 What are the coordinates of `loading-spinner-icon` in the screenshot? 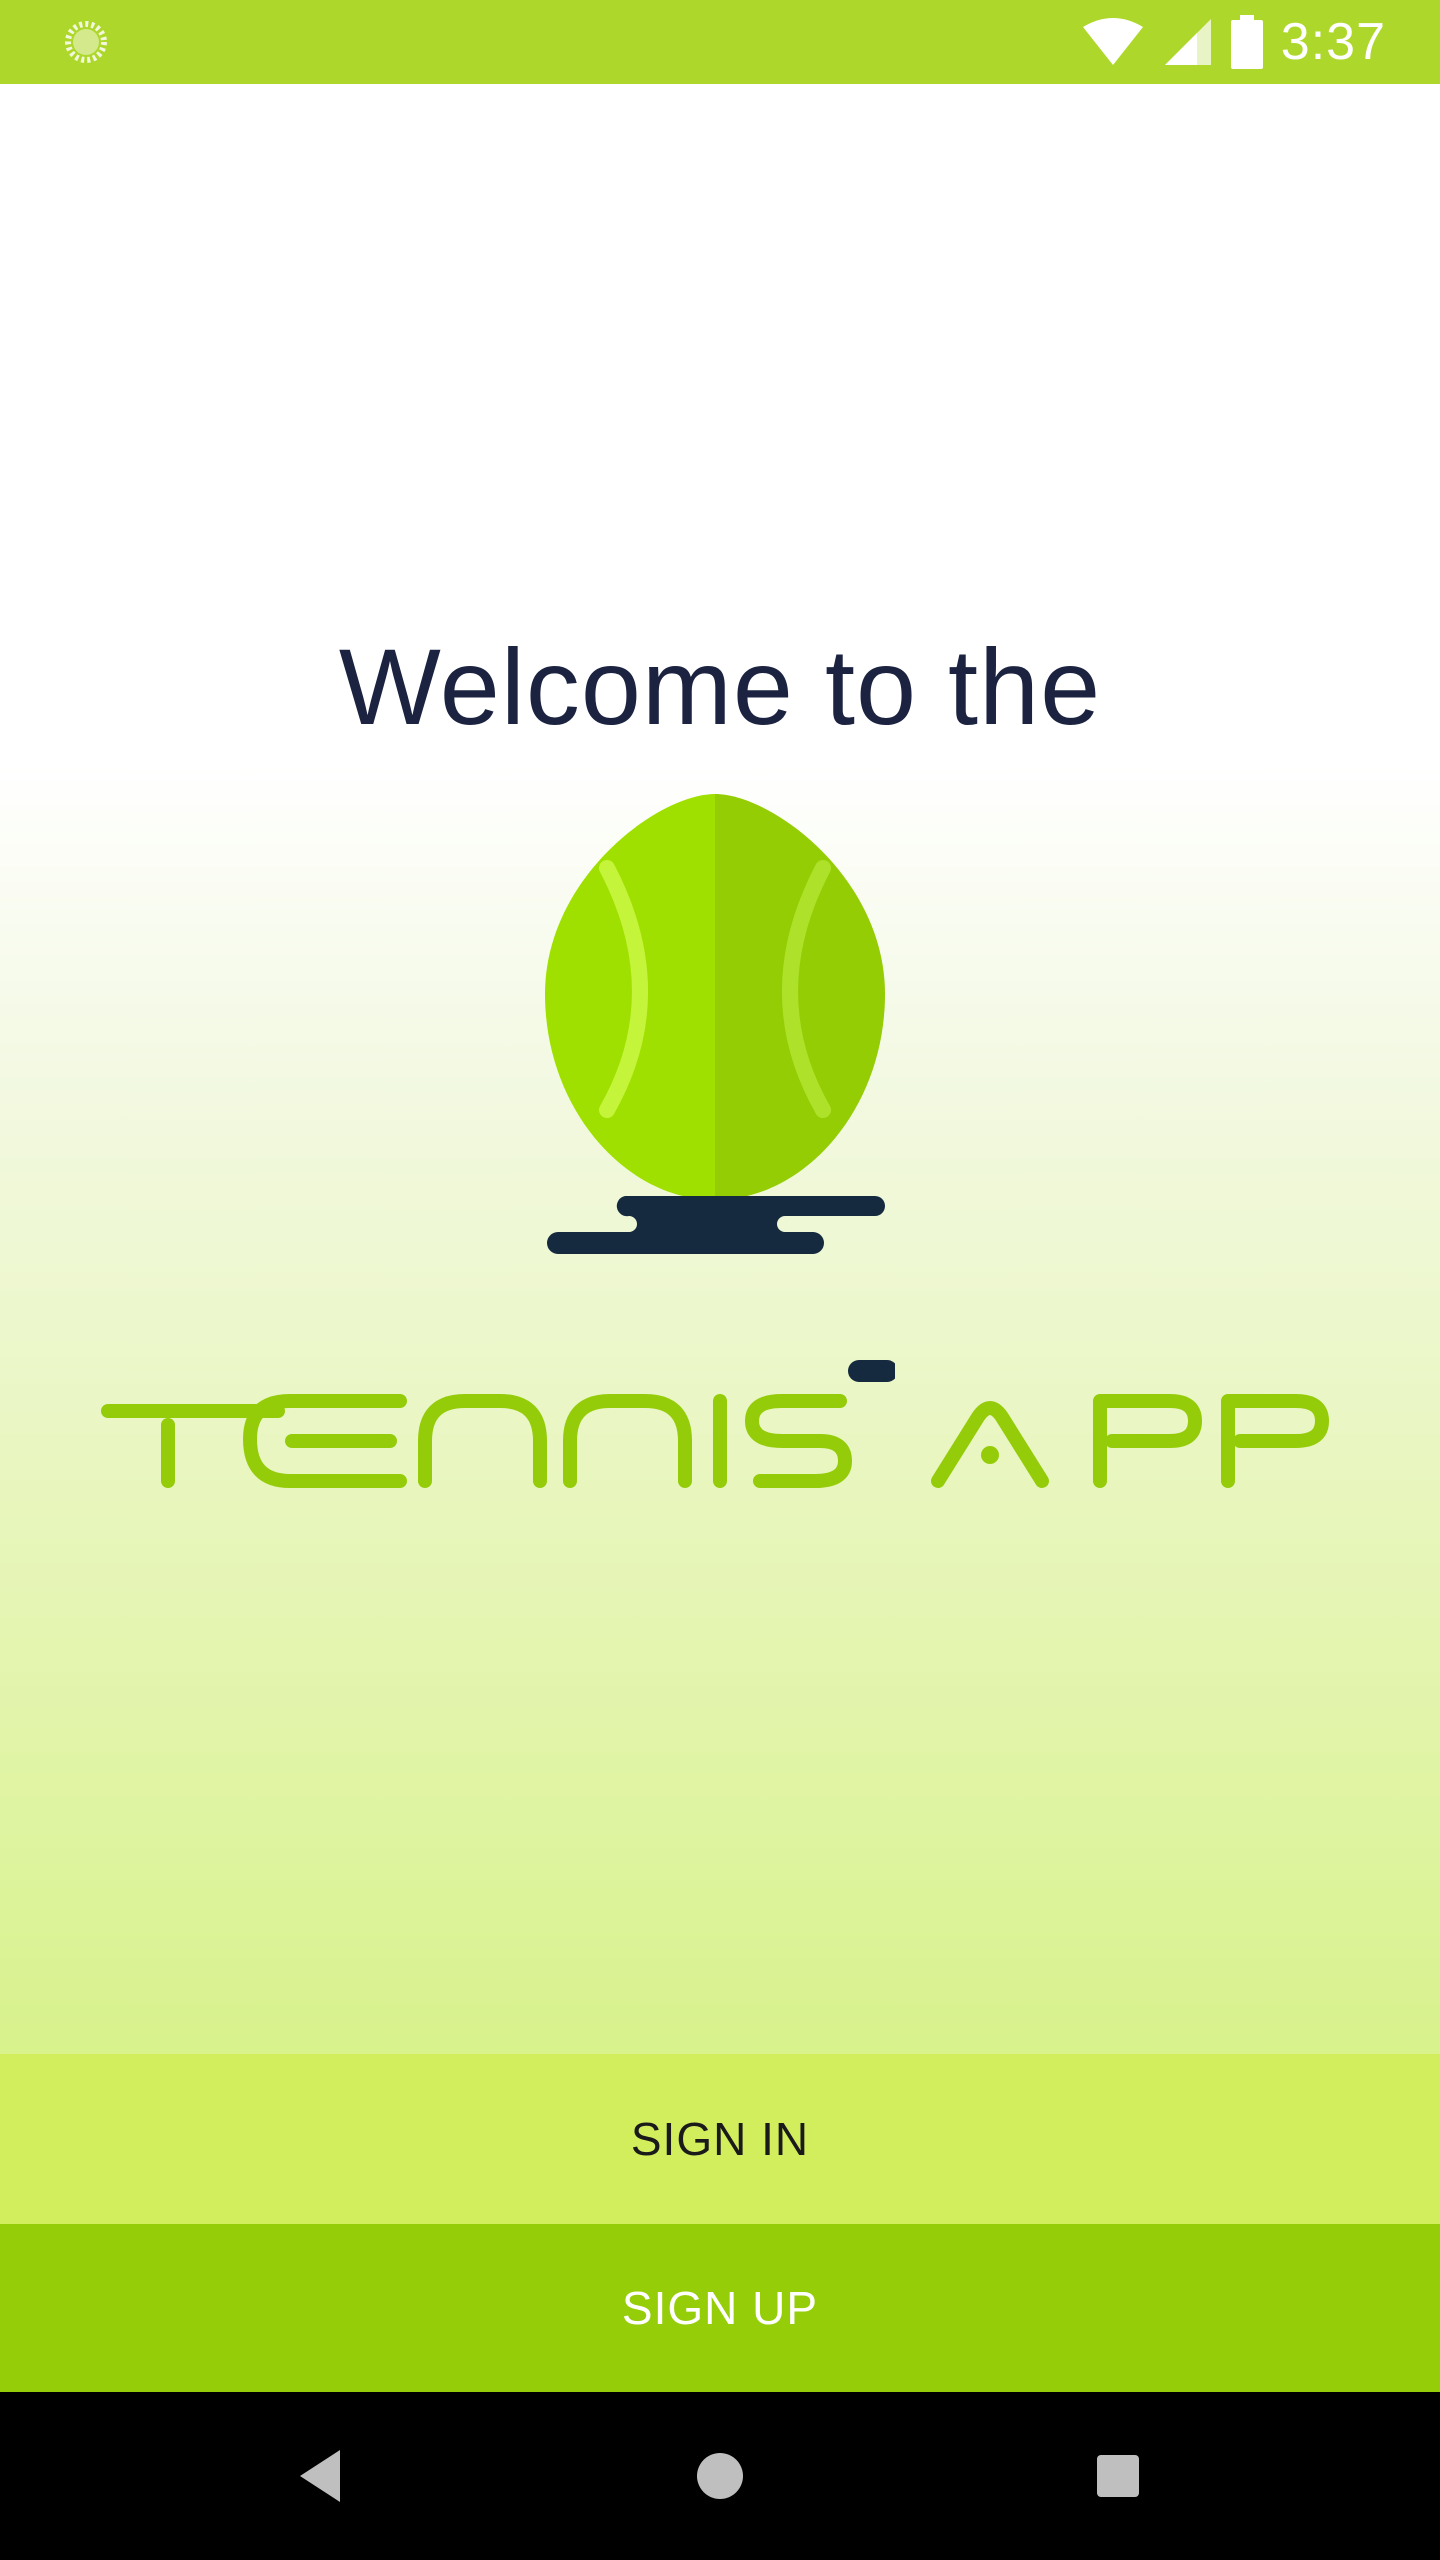 It's located at (86, 42).